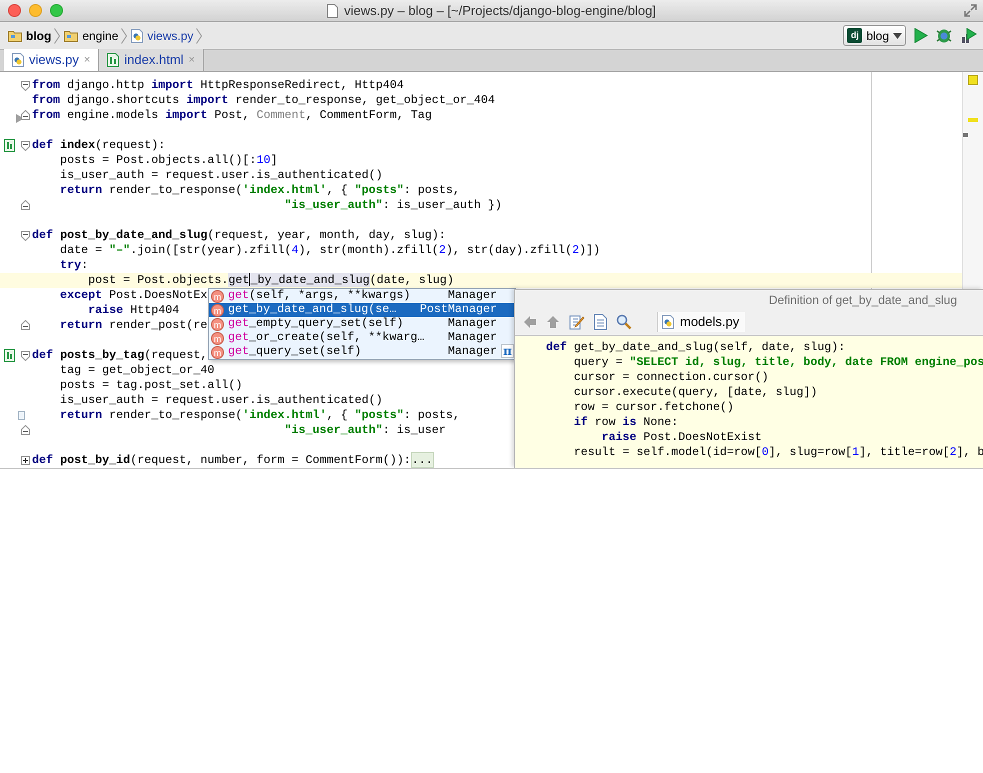 This screenshot has height=773, width=983. What do you see at coordinates (329, 250) in the screenshot?
I see `code-line: date = "–".join([str(year).zfill(4), str(month).zfill(2), str(day).zfill(2)])` at bounding box center [329, 250].